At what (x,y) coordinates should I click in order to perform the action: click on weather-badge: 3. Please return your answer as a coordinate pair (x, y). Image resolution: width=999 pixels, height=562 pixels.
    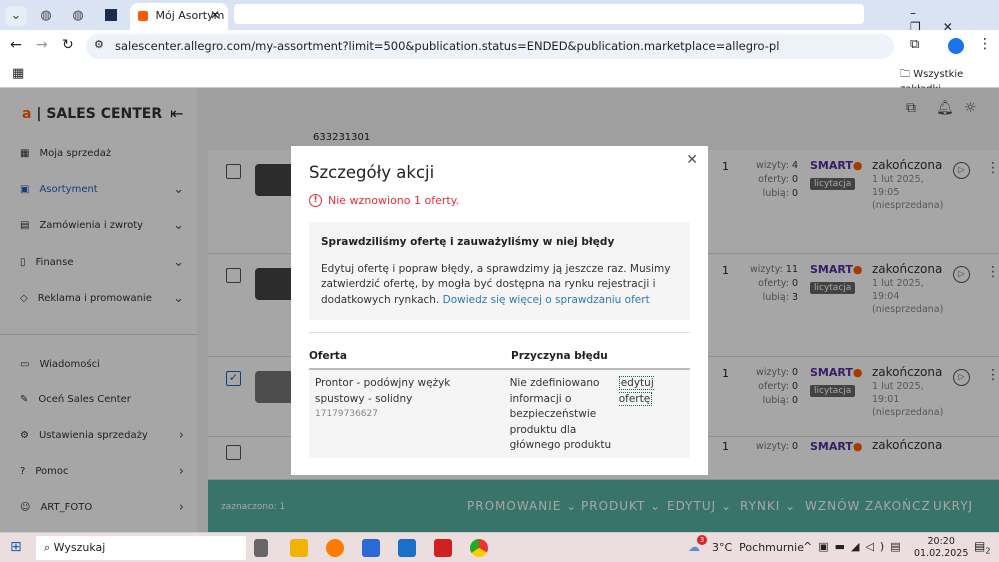
    Looking at the image, I should click on (702, 540).